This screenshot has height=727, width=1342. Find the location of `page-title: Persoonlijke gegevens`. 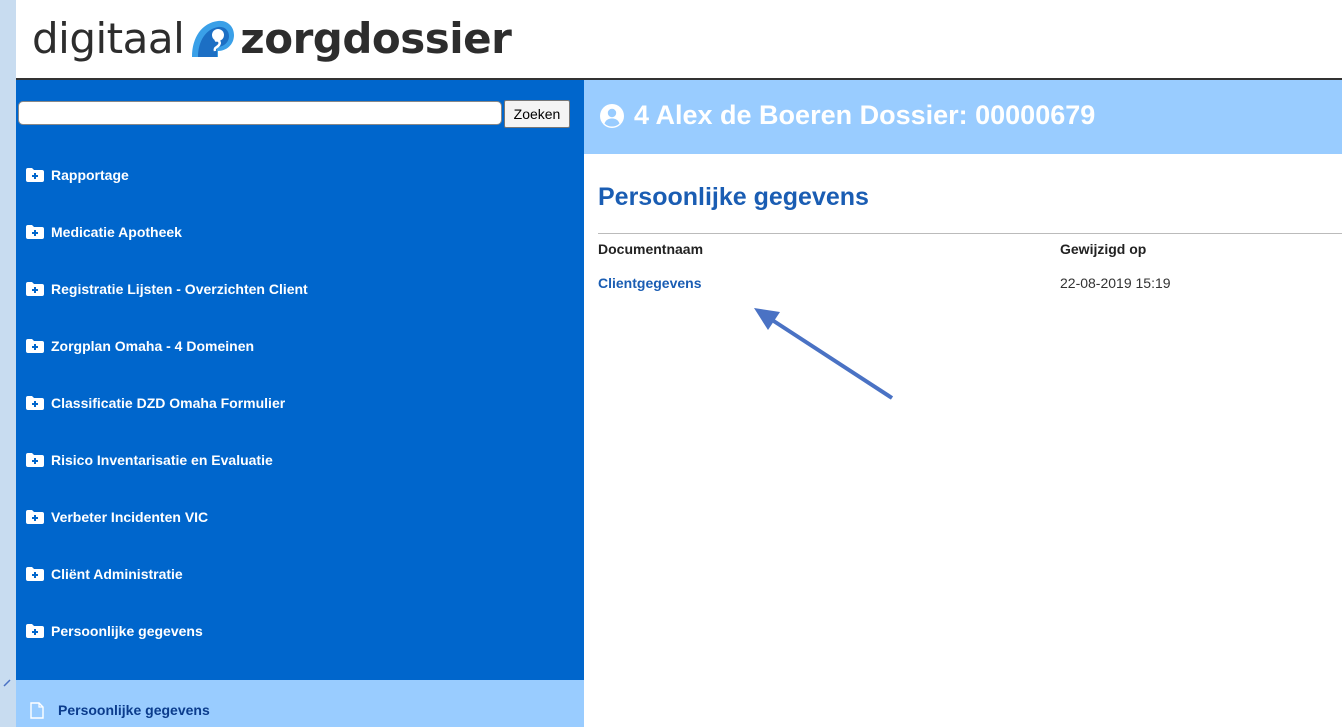

page-title: Persoonlijke gegevens is located at coordinates (733, 197).